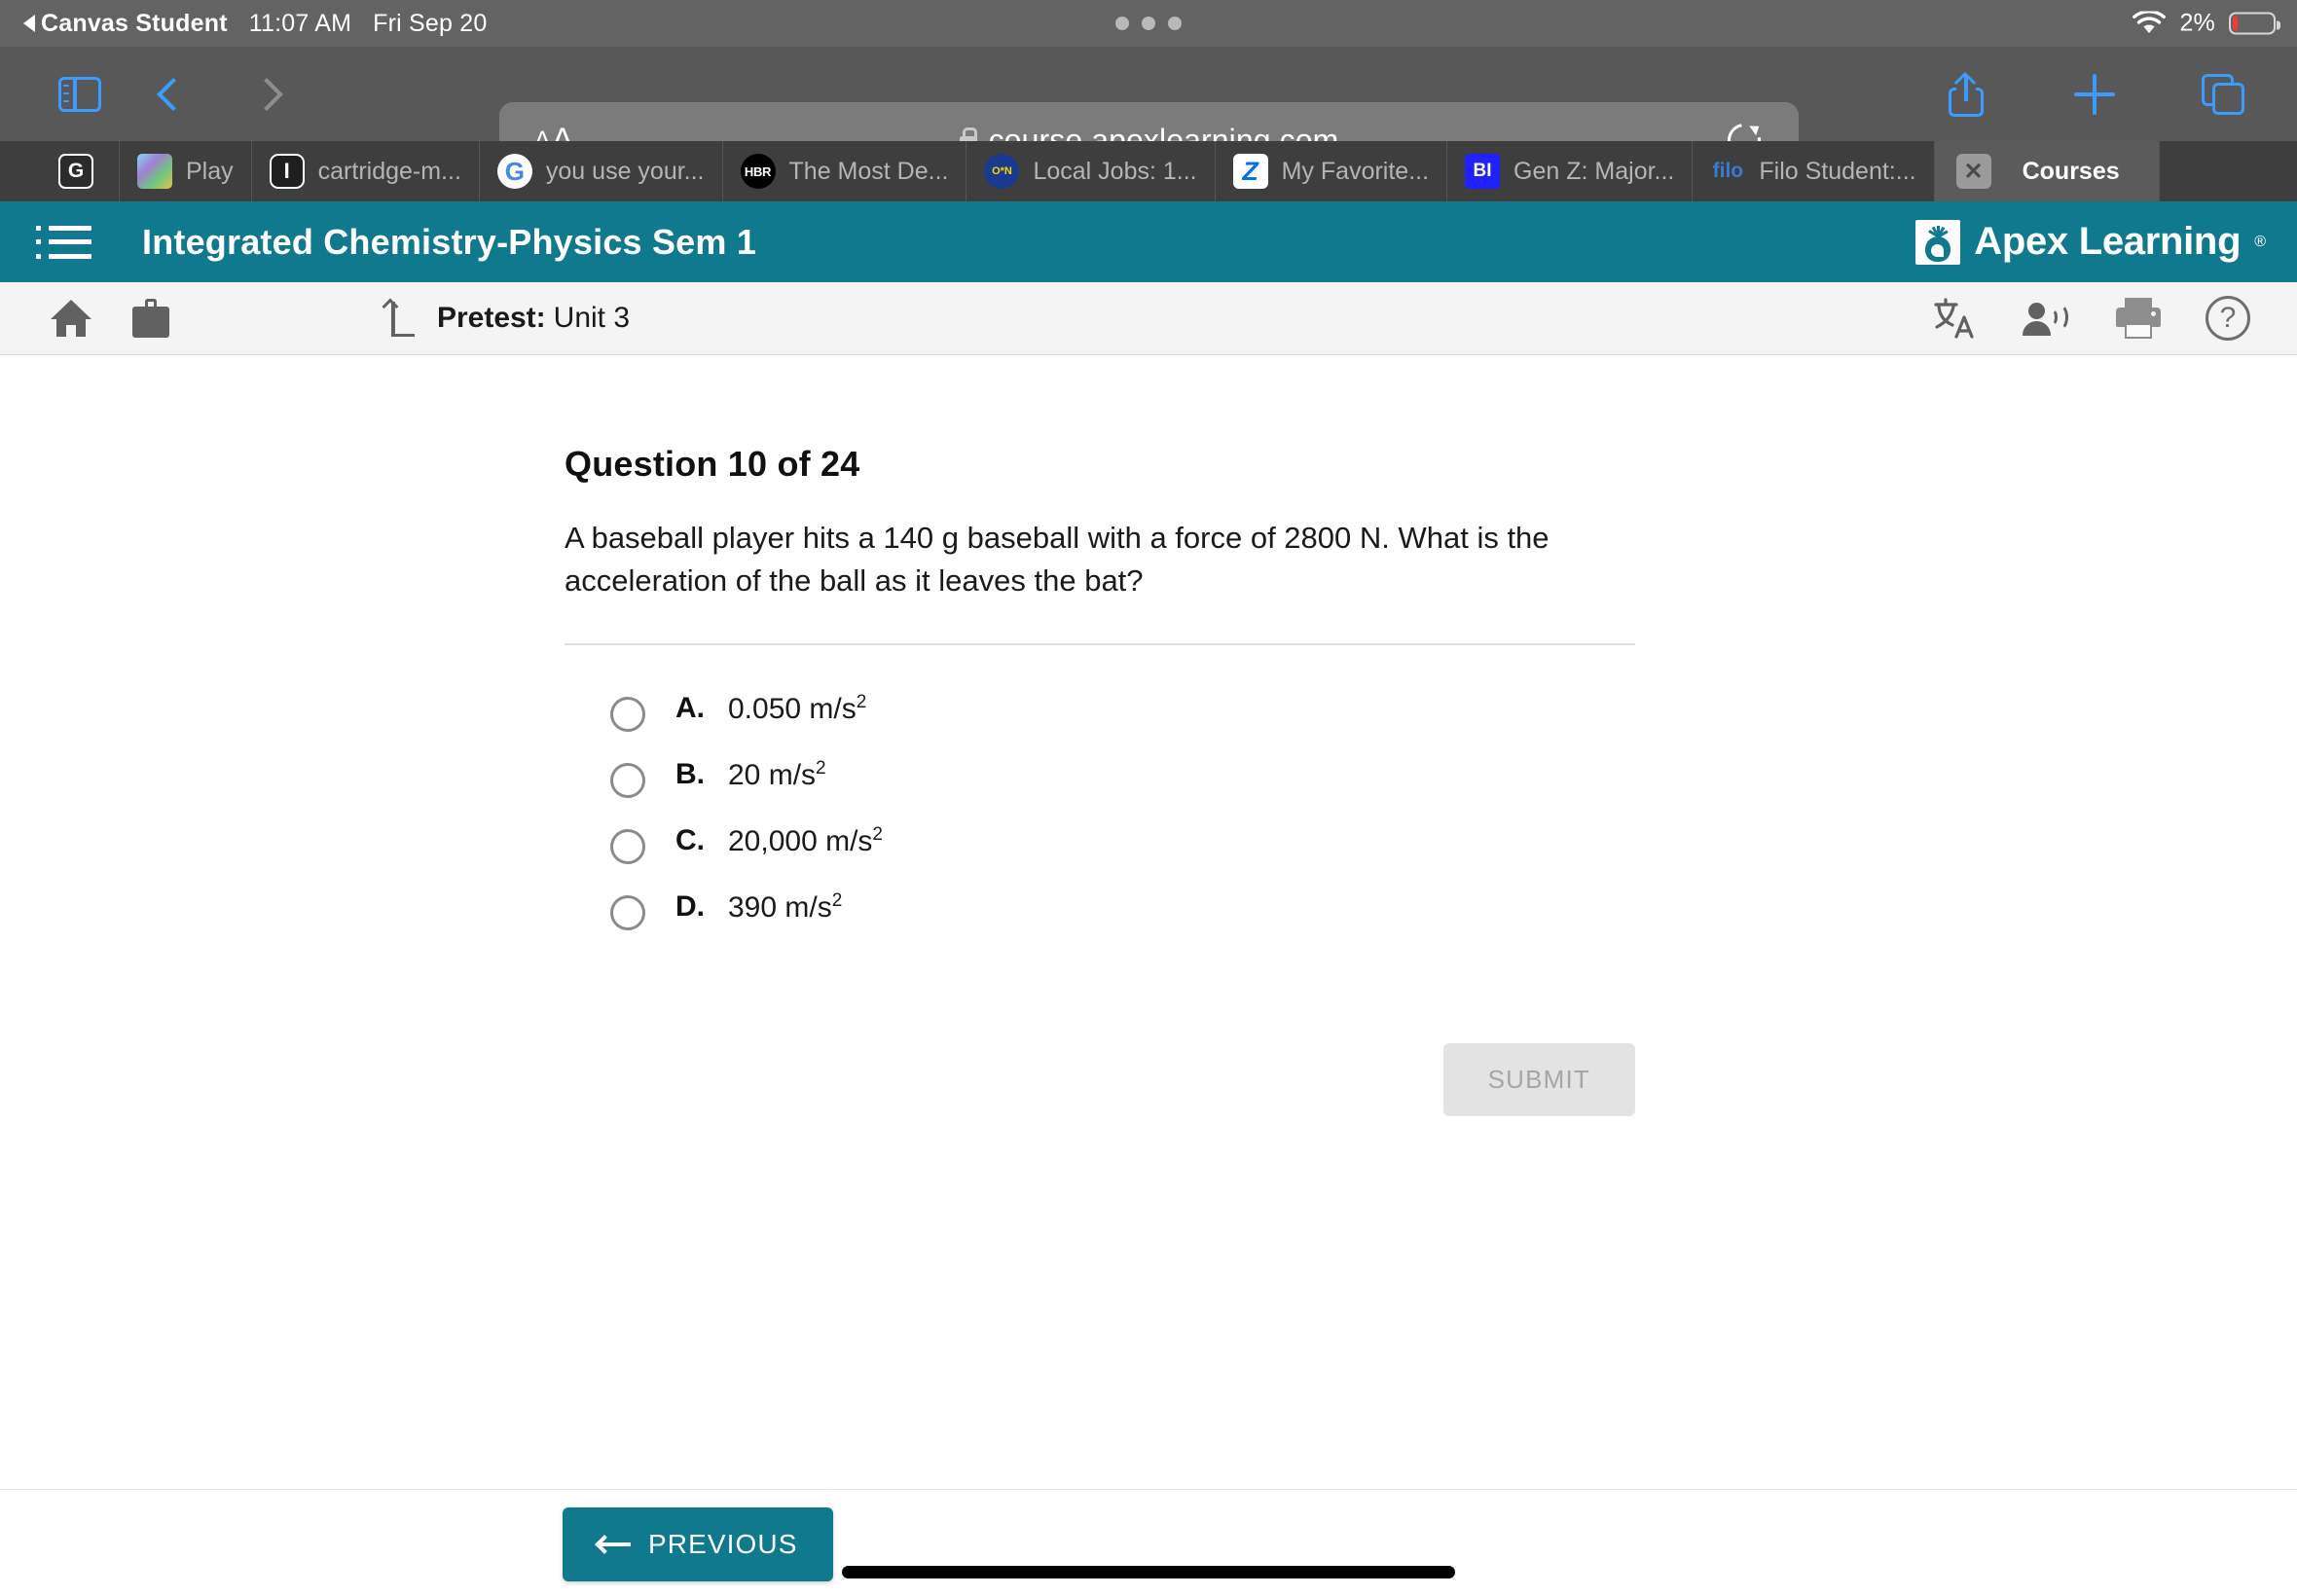  I want to click on option-text: 390 m/s2, so click(785, 907).